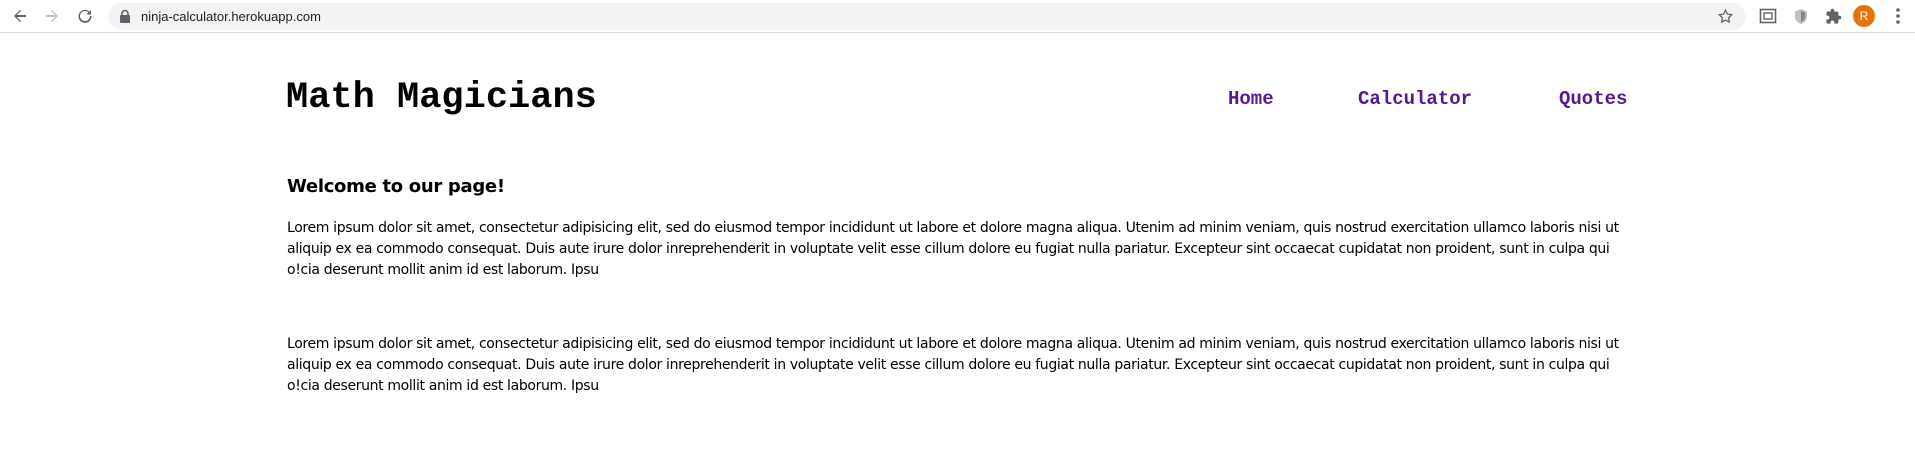 The height and width of the screenshot is (467, 1915). Describe the element at coordinates (52, 16) in the screenshot. I see `forward-arrow-icon` at that location.